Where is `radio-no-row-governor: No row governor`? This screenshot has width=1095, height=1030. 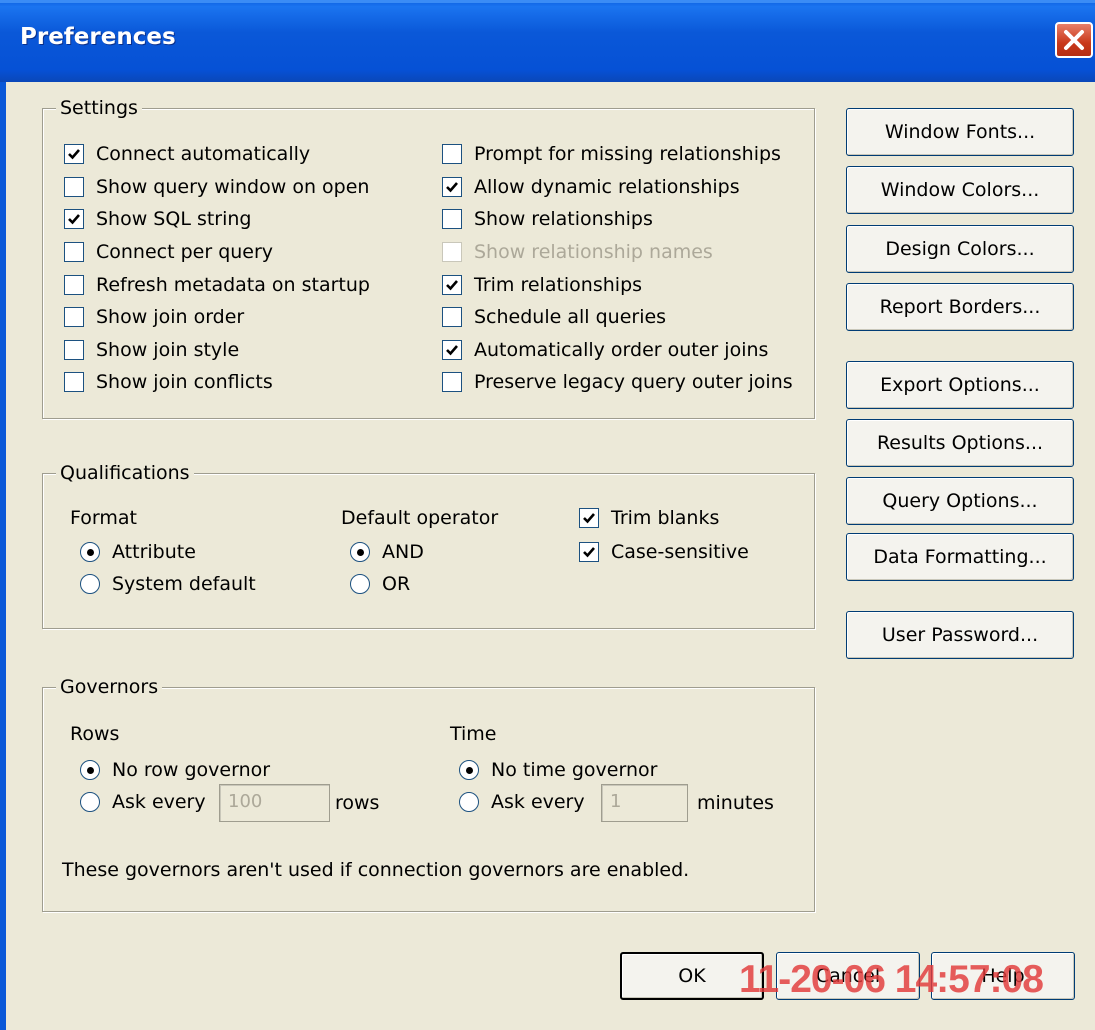 radio-no-row-governor: No row governor is located at coordinates (175, 770).